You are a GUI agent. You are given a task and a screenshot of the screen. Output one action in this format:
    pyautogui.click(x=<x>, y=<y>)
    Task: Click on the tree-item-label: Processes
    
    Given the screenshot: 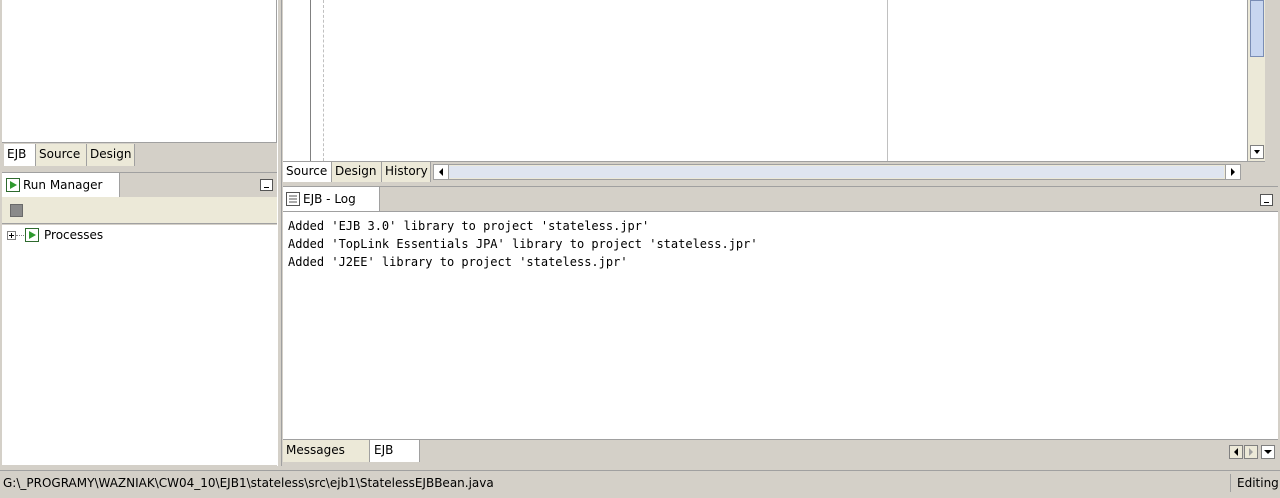 What is the action you would take?
    pyautogui.click(x=74, y=235)
    